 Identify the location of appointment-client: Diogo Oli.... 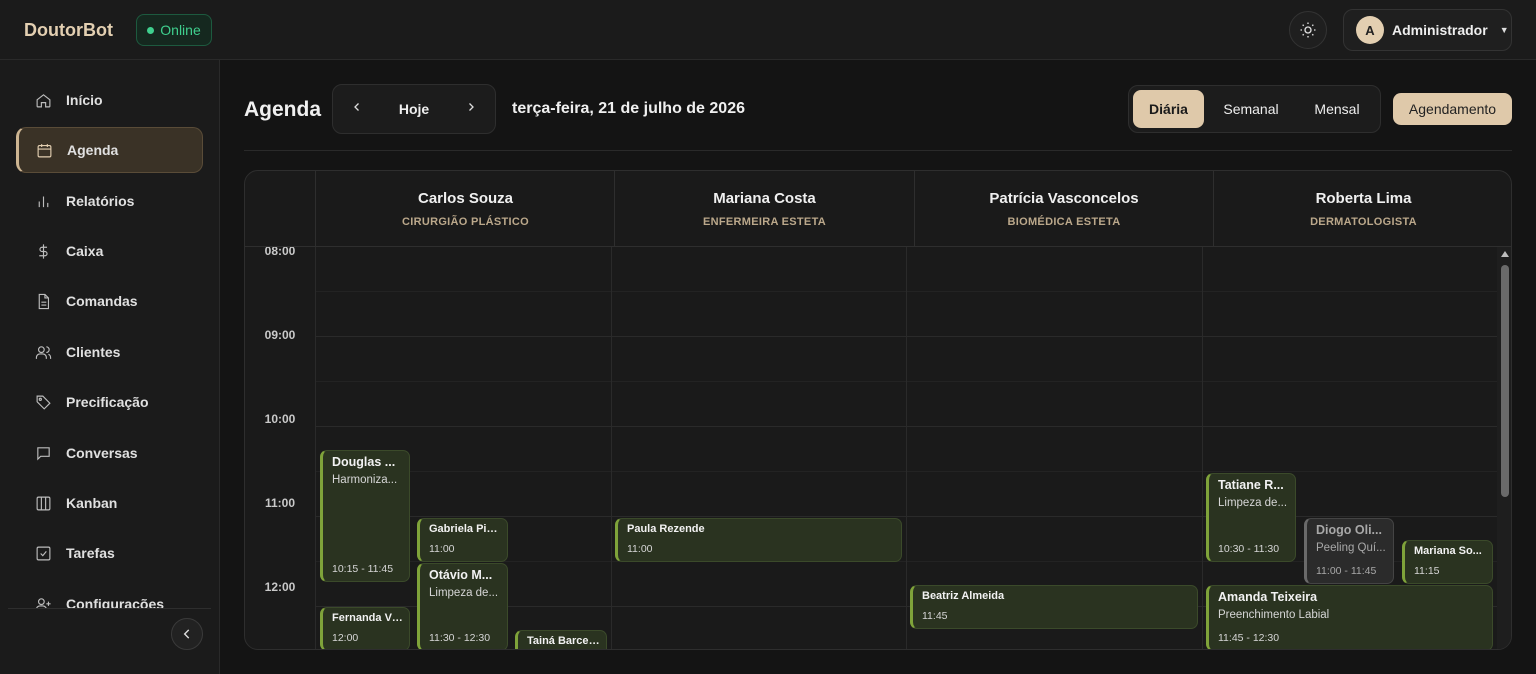
(1349, 530).